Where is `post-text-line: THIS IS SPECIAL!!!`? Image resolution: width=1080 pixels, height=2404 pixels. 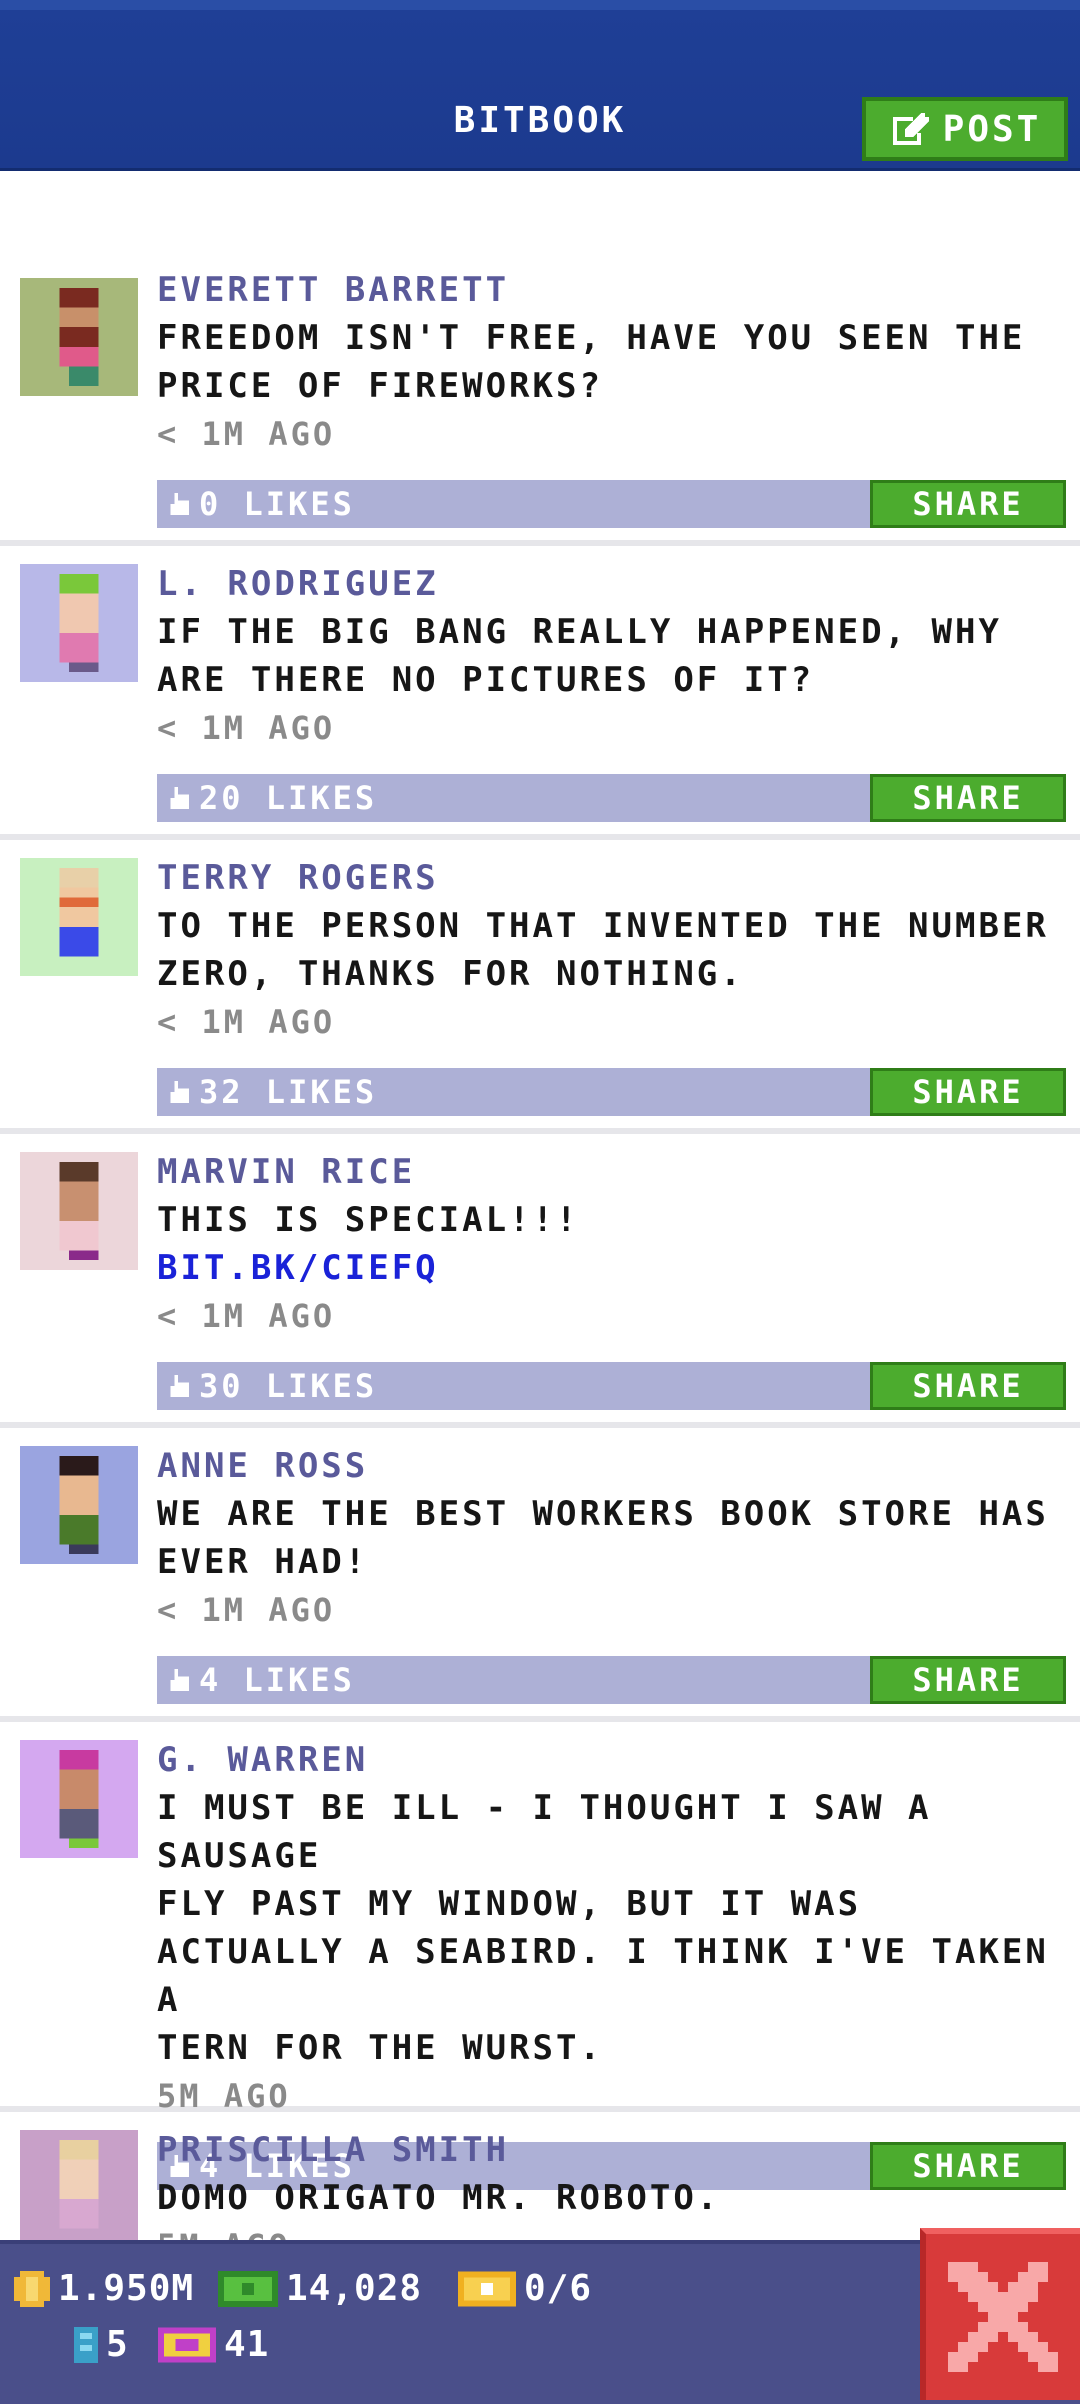 post-text-line: THIS IS SPECIAL!!! is located at coordinates (368, 1220).